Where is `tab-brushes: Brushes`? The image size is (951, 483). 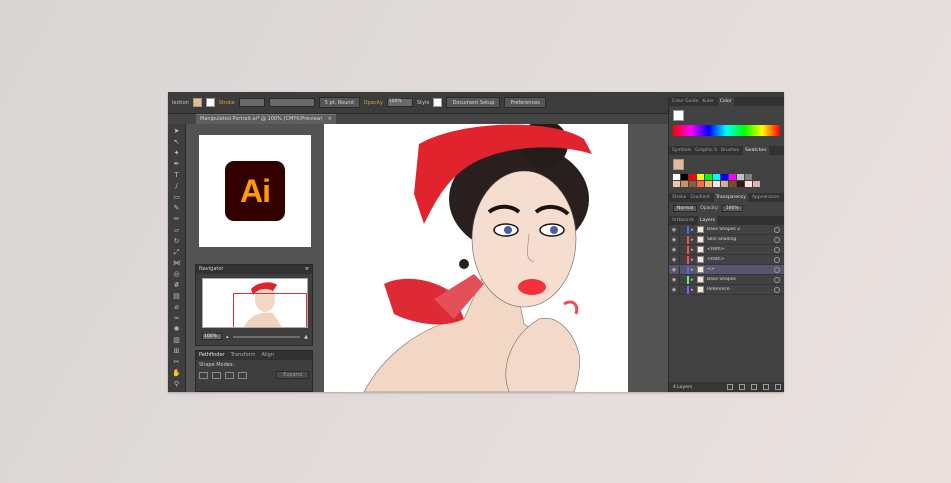 tab-brushes: Brushes is located at coordinates (730, 150).